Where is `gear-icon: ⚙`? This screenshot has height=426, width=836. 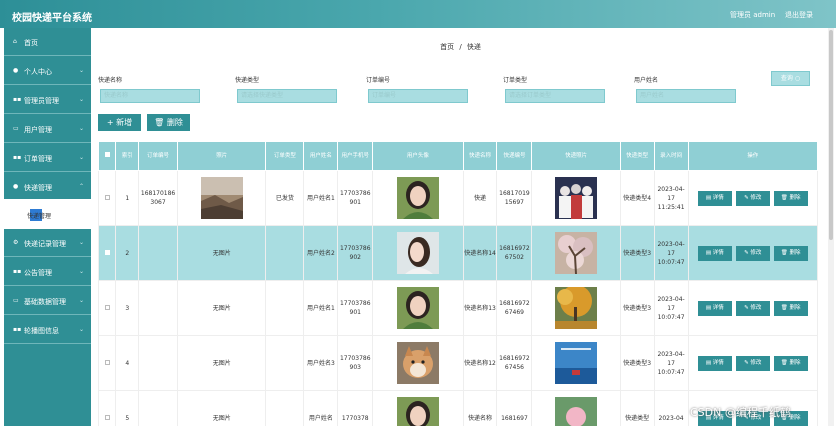
gear-icon: ⚙ is located at coordinates (16, 242).